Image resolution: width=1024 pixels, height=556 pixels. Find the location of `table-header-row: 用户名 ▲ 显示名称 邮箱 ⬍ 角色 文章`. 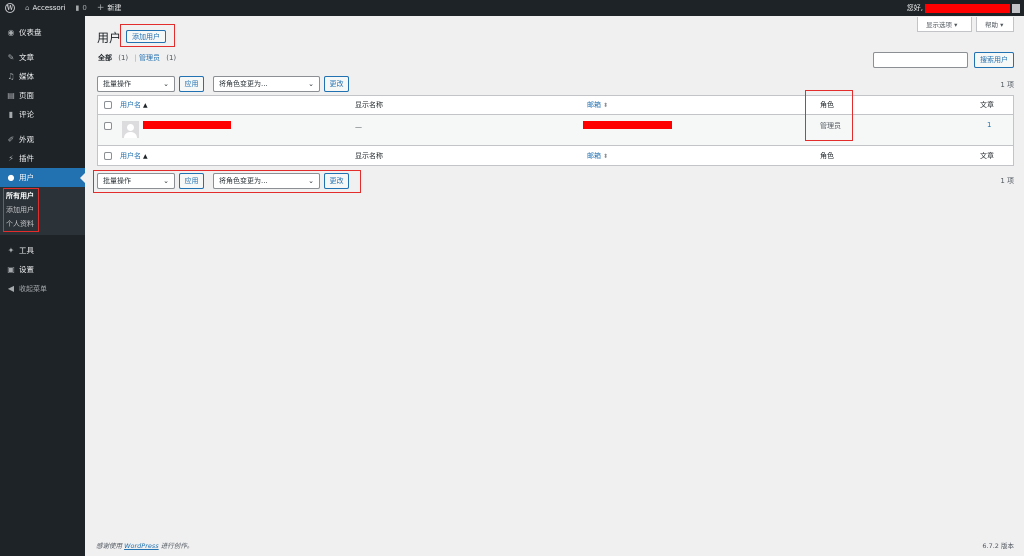

table-header-row: 用户名 ▲ 显示名称 邮箱 ⬍ 角色 文章 is located at coordinates (555, 105).